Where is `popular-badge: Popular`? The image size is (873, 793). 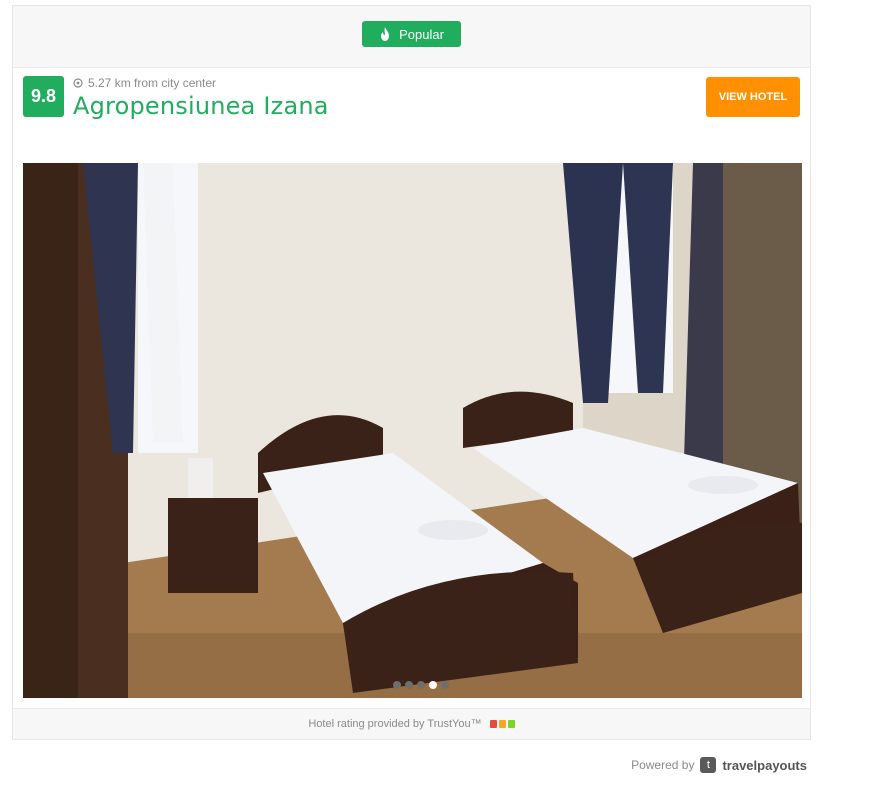
popular-badge: Popular is located at coordinates (411, 34).